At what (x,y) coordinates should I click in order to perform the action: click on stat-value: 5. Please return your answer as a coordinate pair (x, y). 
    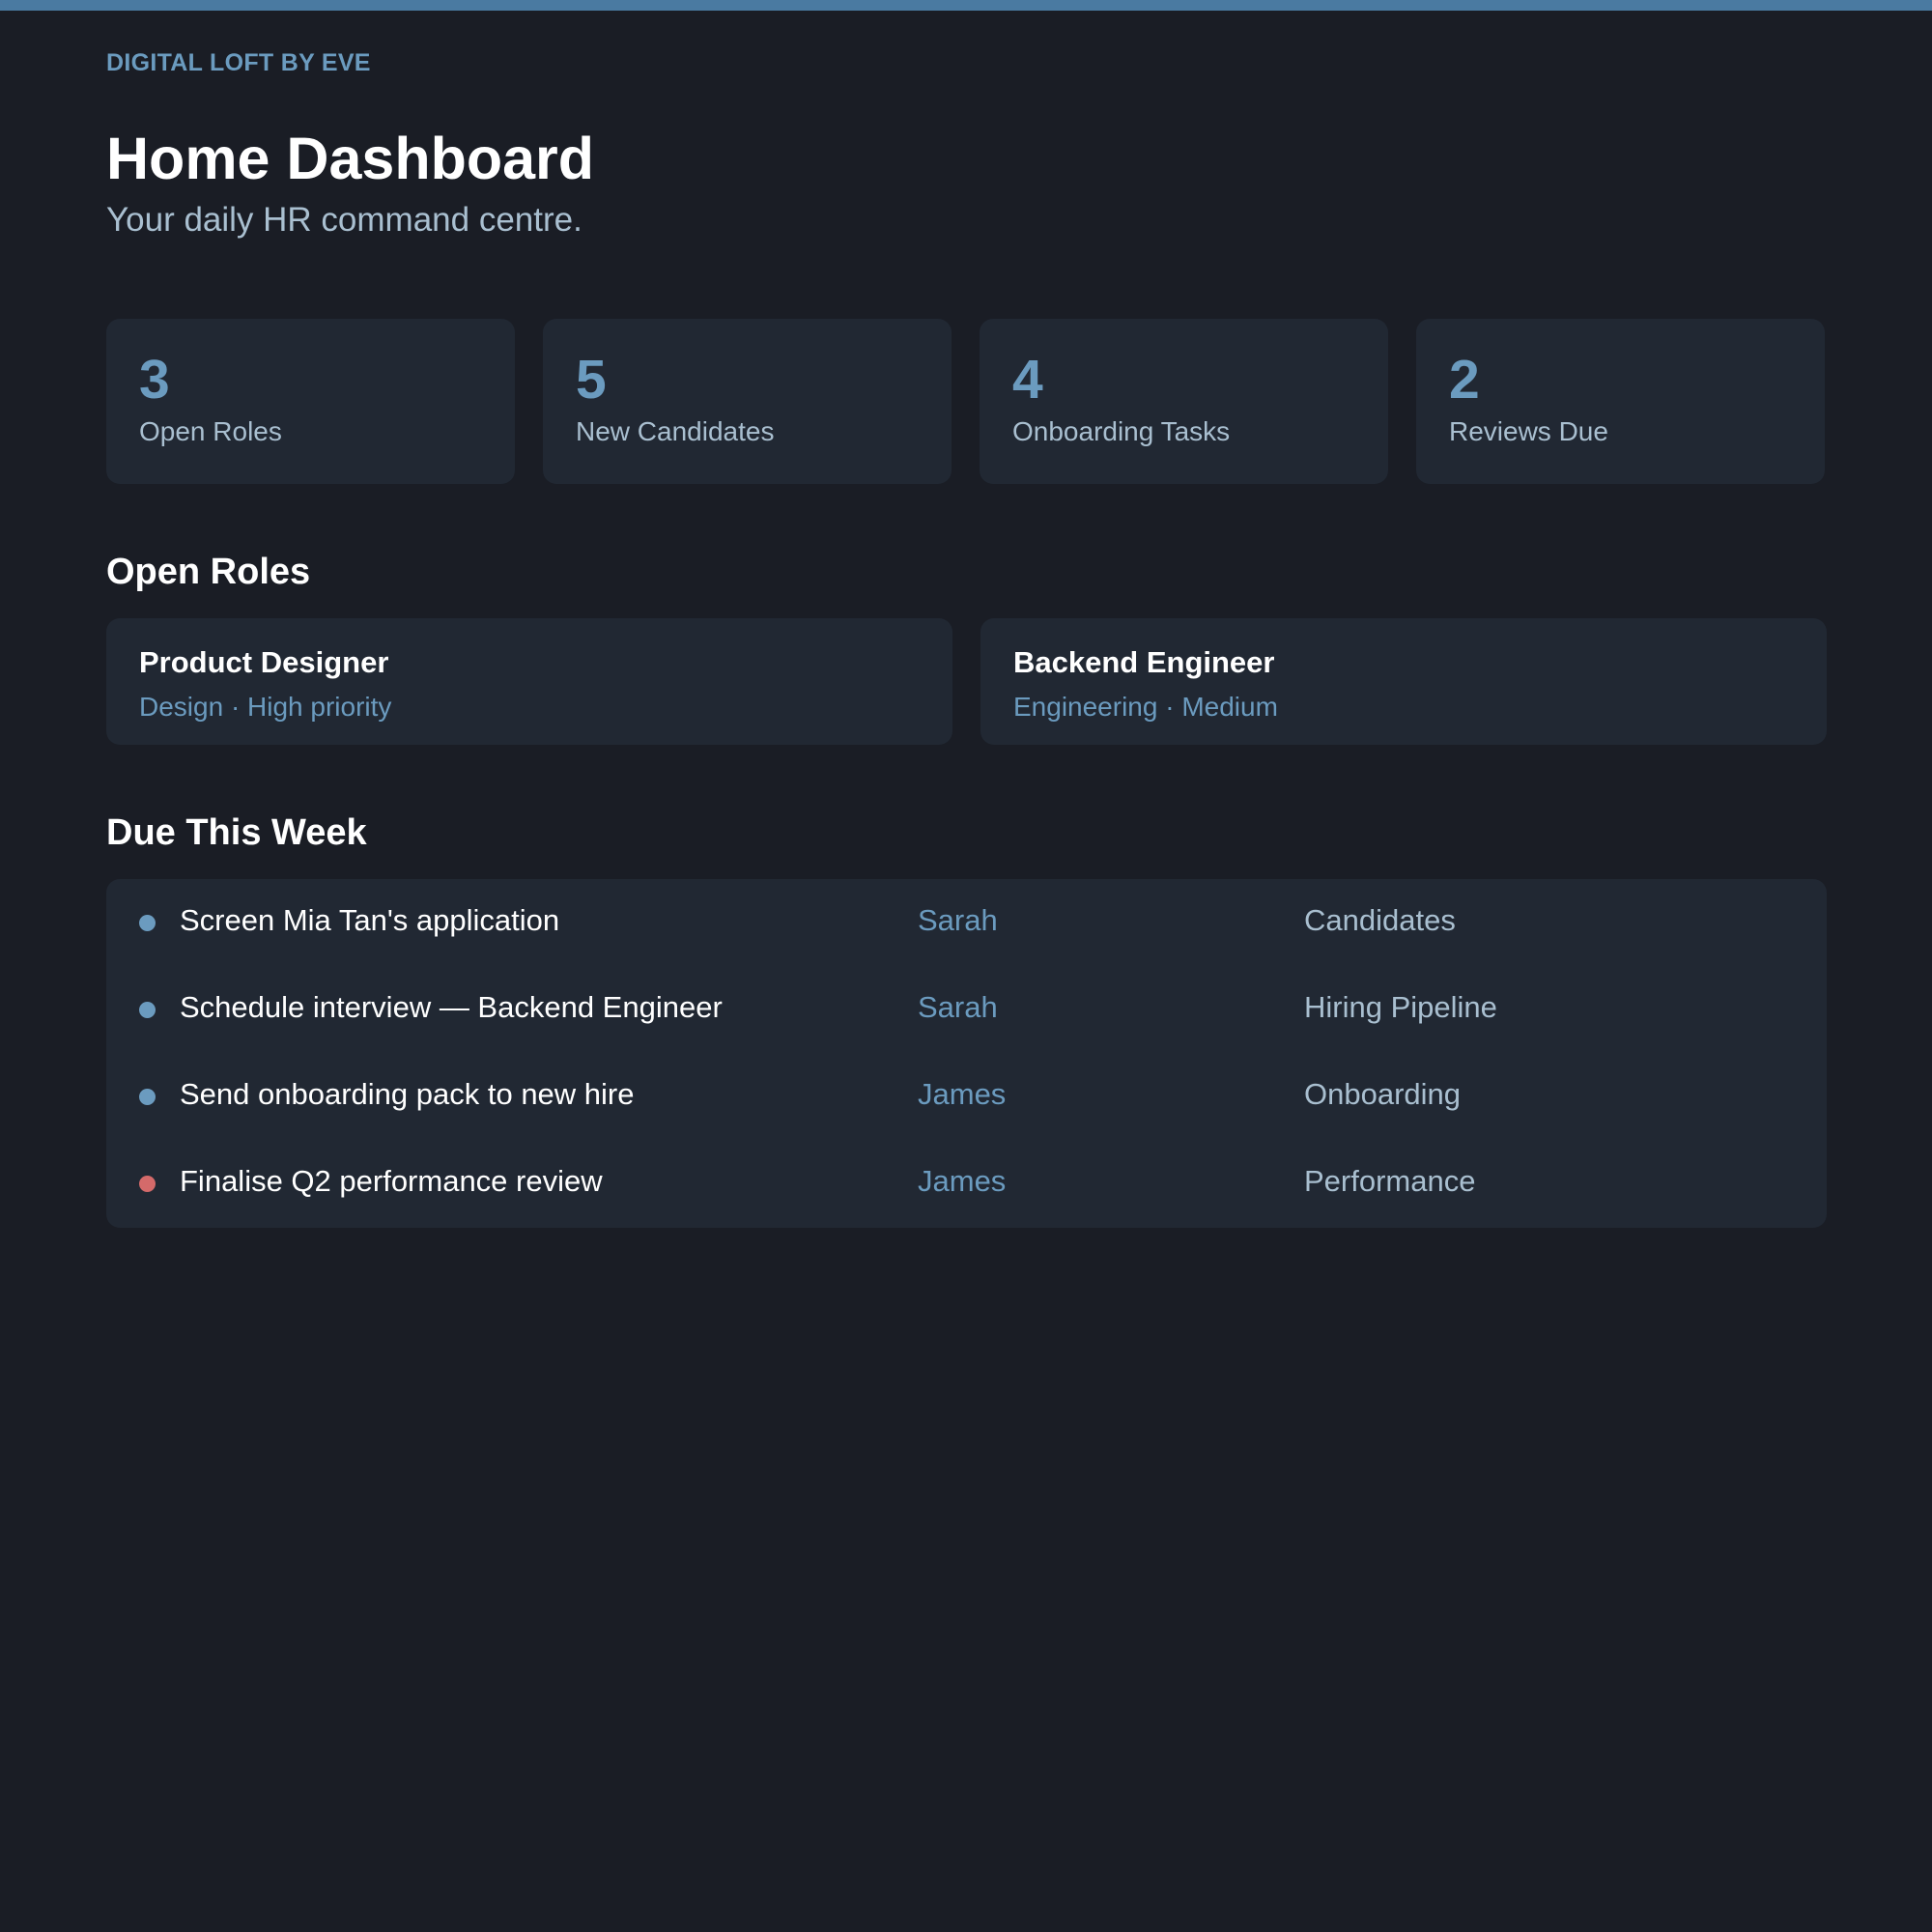
    Looking at the image, I should click on (591, 380).